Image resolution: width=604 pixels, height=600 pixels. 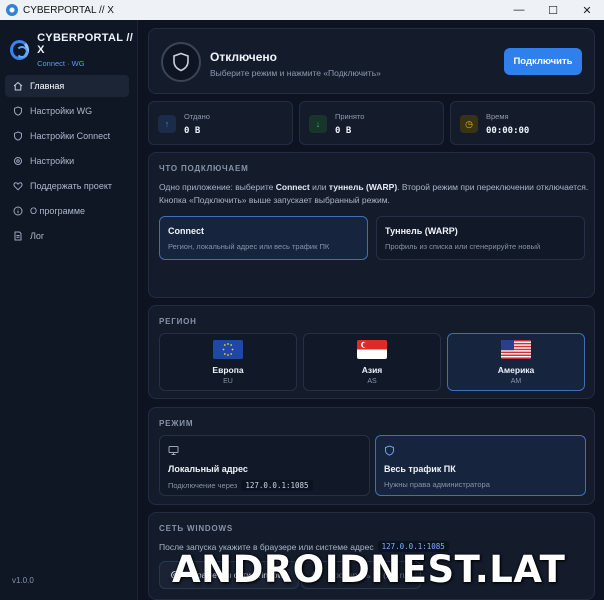 I want to click on local-address-code: 127.0.0.1:1085, so click(x=277, y=485).